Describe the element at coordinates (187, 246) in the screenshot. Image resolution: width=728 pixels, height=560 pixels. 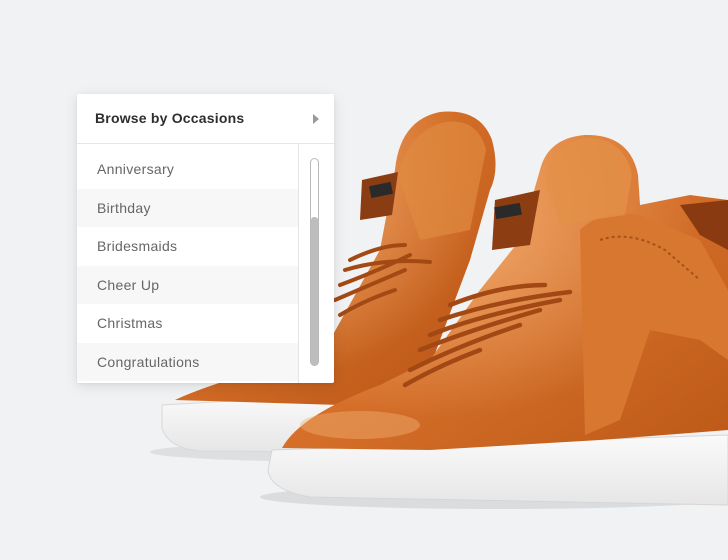
I see `list-item-bridesmaids: Bridesmaids` at that location.